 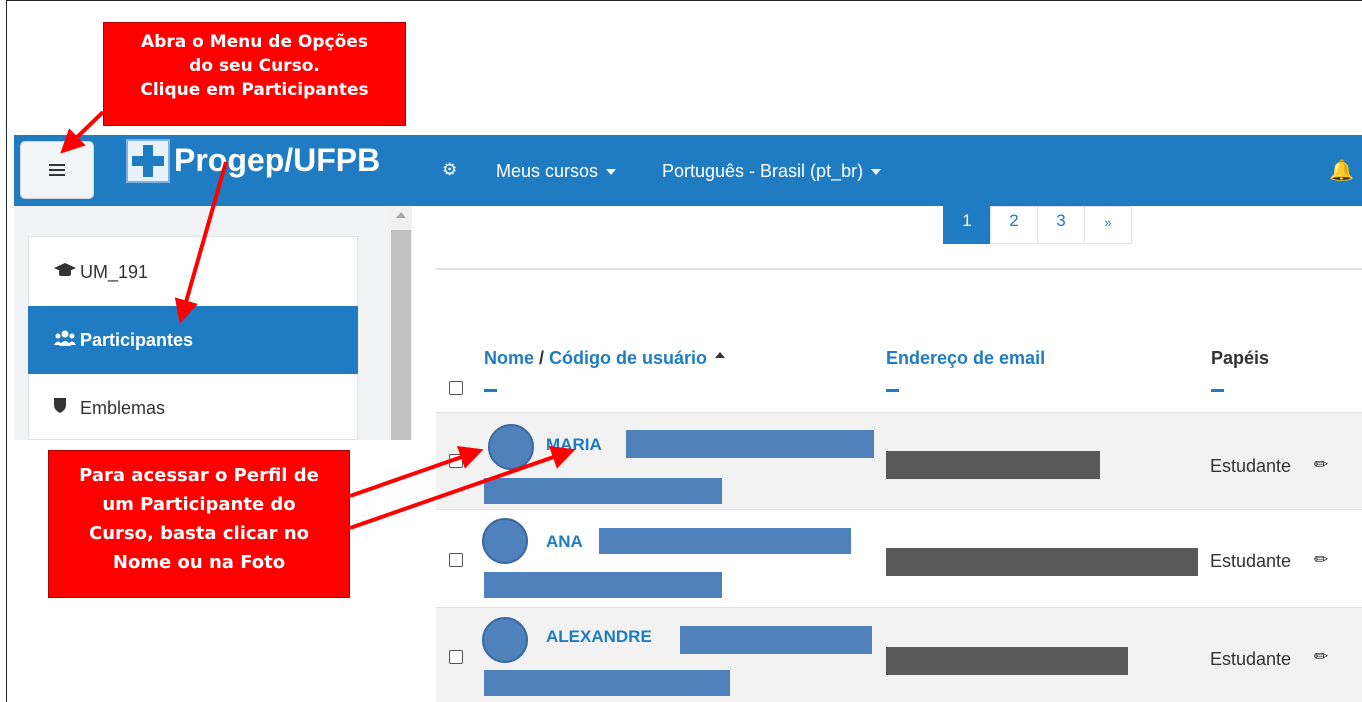 I want to click on callout-line: um Participante do, so click(x=199, y=504).